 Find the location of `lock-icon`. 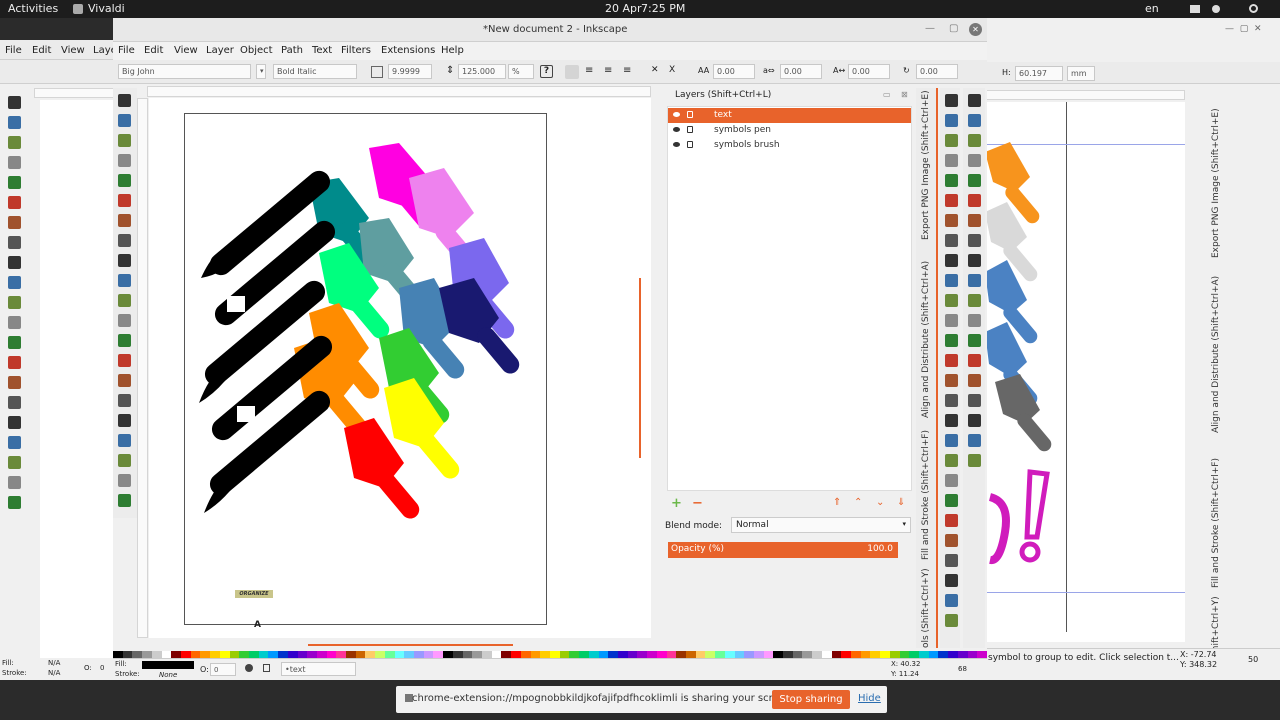

lock-icon is located at coordinates (690, 129).